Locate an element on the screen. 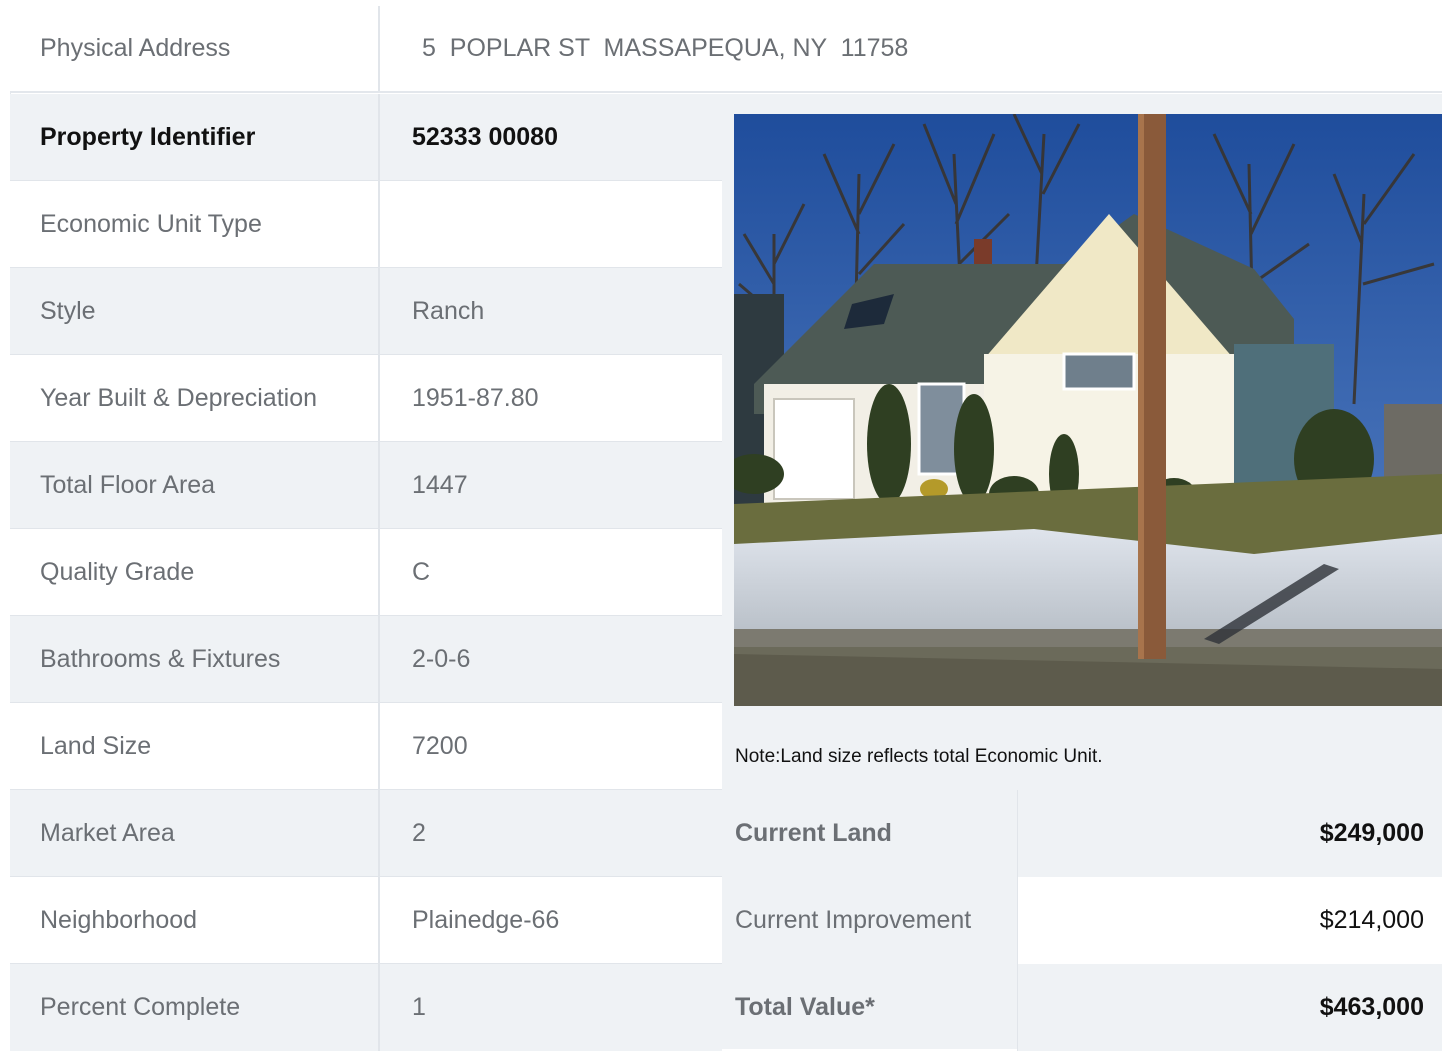 The width and height of the screenshot is (1442, 1051). current-land-row: Current Land $249,000 is located at coordinates (1082, 833).